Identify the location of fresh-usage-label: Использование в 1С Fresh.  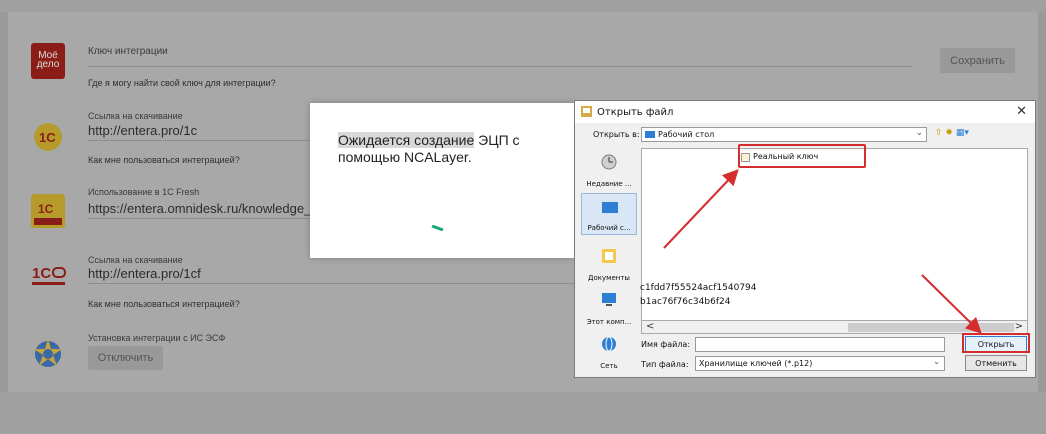
(144, 192).